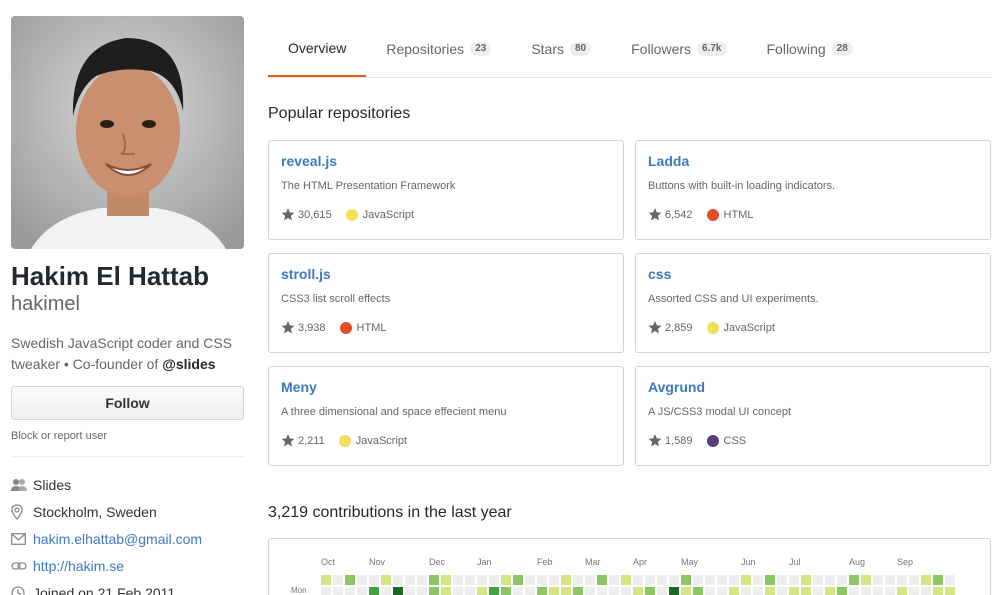  Describe the element at coordinates (670, 214) in the screenshot. I see `repo-stars: 6,542` at that location.